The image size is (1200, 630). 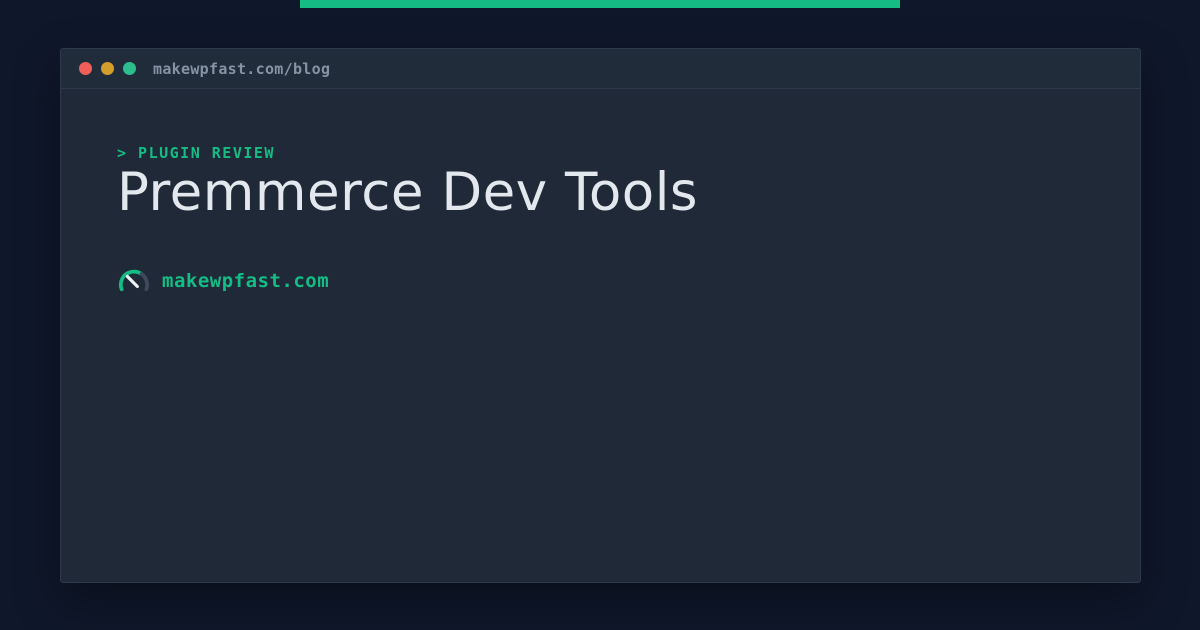 I want to click on site-attribution: makewpfast.com, so click(x=600, y=281).